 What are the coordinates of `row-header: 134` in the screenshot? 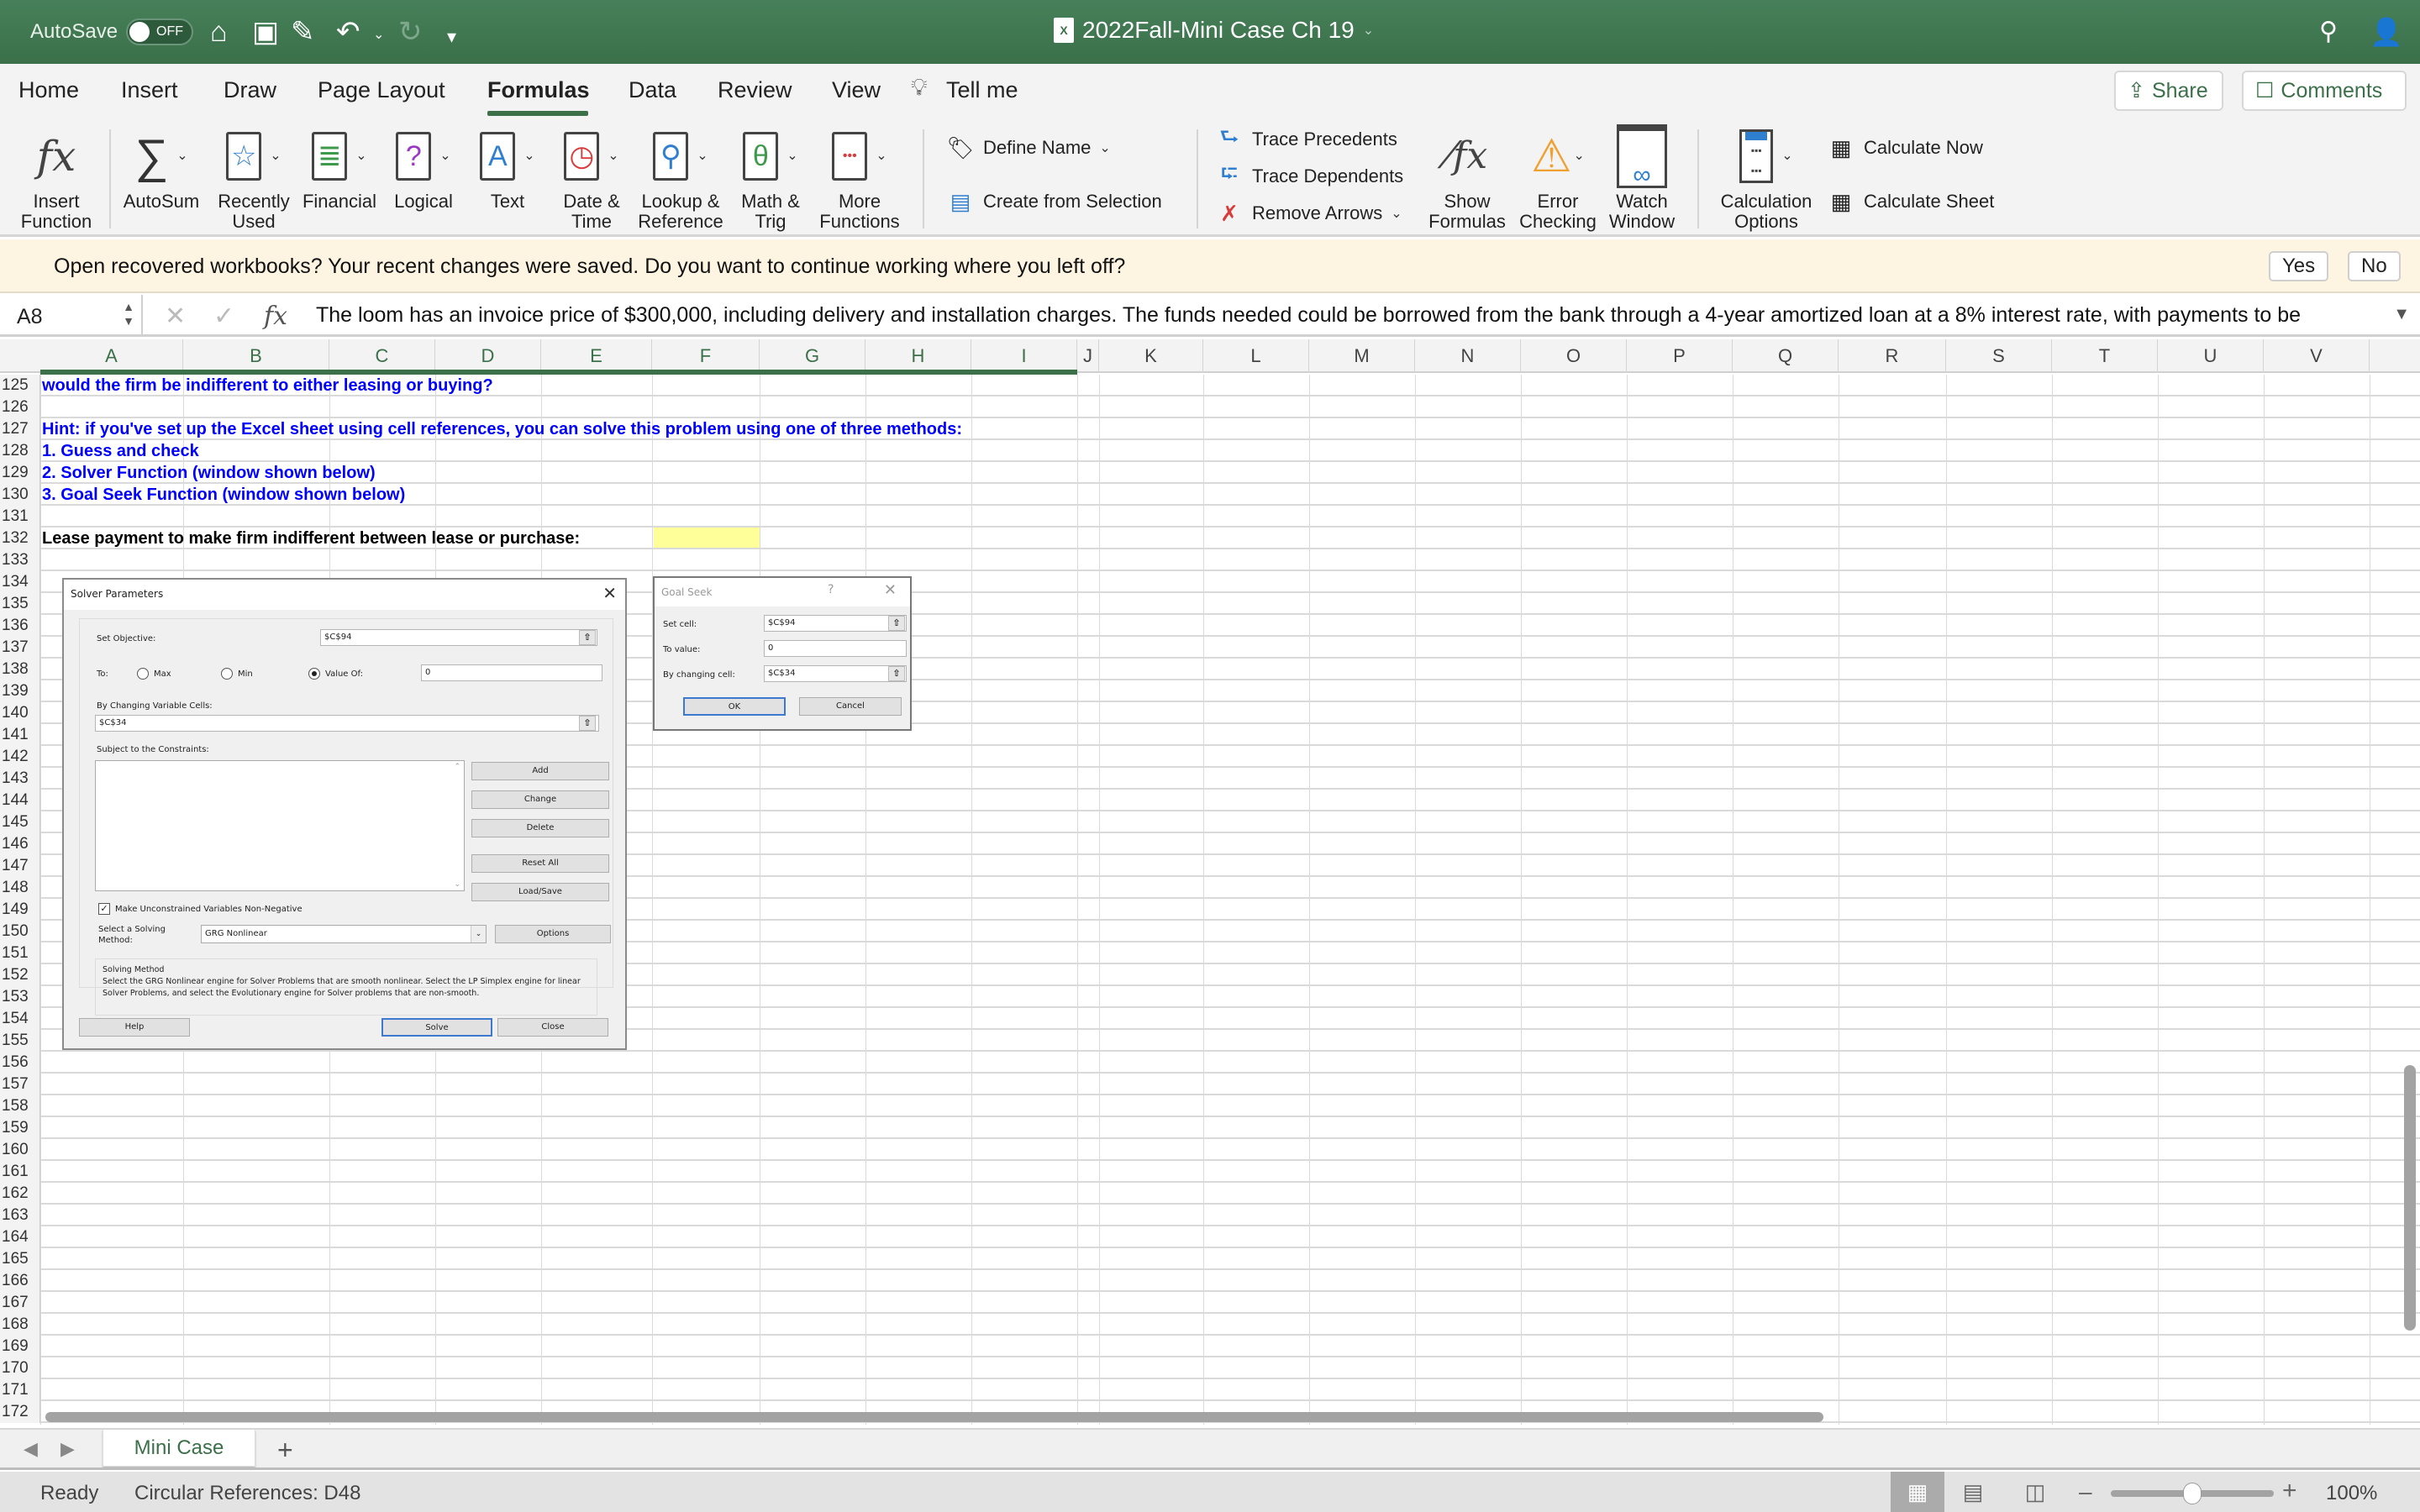 It's located at (20, 582).